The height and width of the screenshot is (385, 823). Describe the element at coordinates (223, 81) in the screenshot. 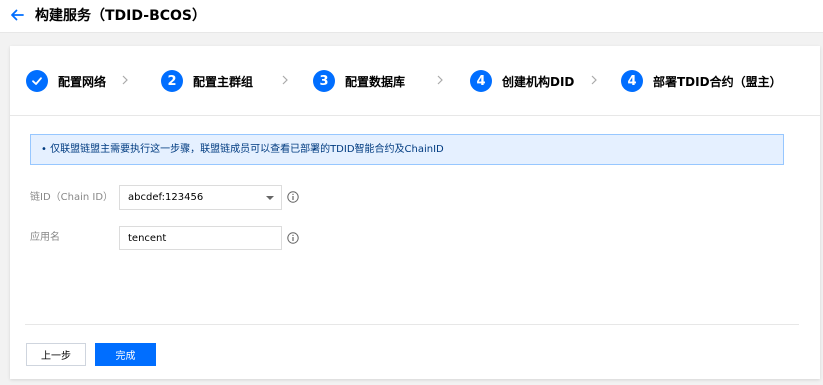

I see `step-2-label: 配置主群组` at that location.